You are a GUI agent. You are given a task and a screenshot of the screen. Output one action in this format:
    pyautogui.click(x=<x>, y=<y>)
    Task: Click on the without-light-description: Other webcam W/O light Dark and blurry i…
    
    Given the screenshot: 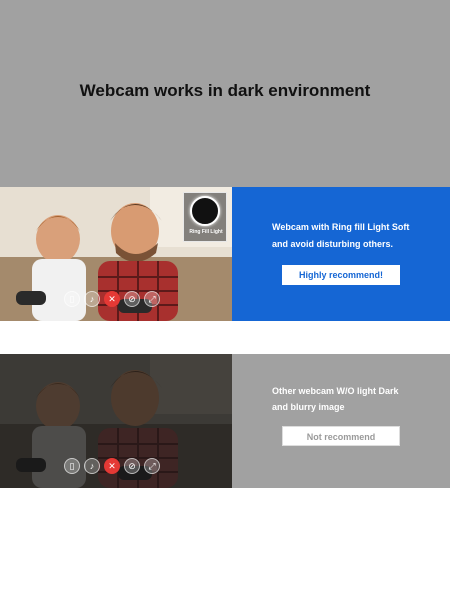 What is the action you would take?
    pyautogui.click(x=357, y=399)
    